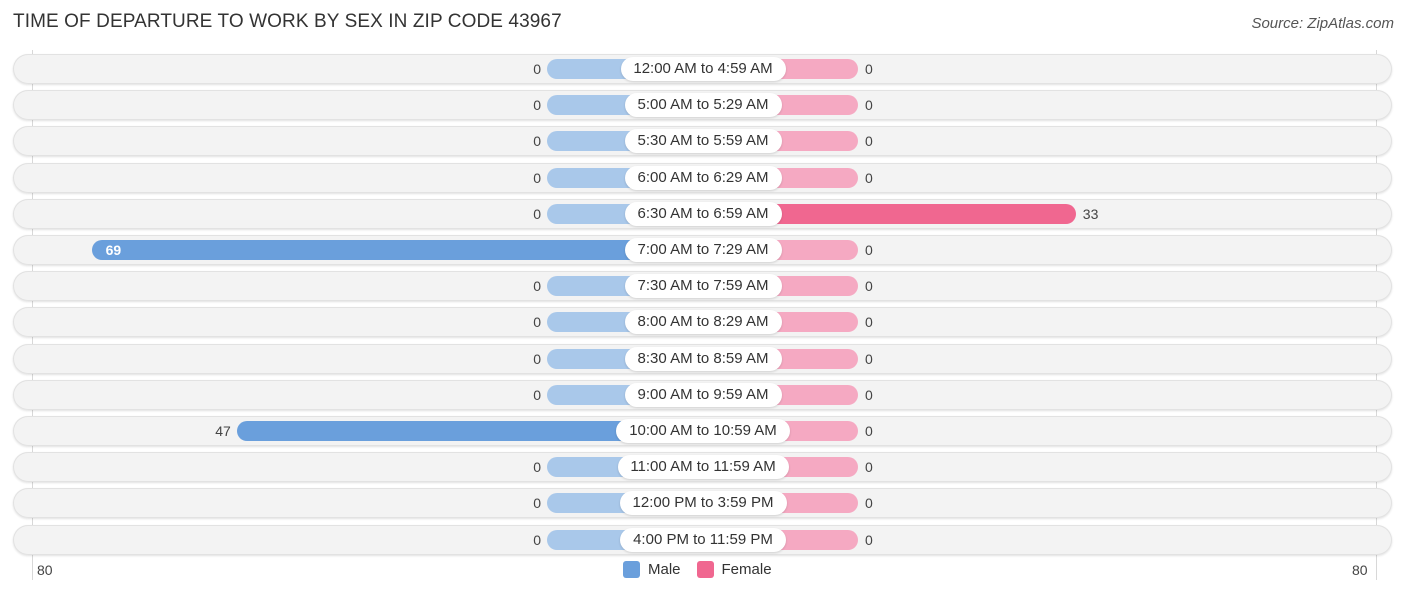 Image resolution: width=1406 pixels, height=595 pixels. What do you see at coordinates (703, 503) in the screenshot?
I see `category-label: 12:00 PM to 3:59 PM` at bounding box center [703, 503].